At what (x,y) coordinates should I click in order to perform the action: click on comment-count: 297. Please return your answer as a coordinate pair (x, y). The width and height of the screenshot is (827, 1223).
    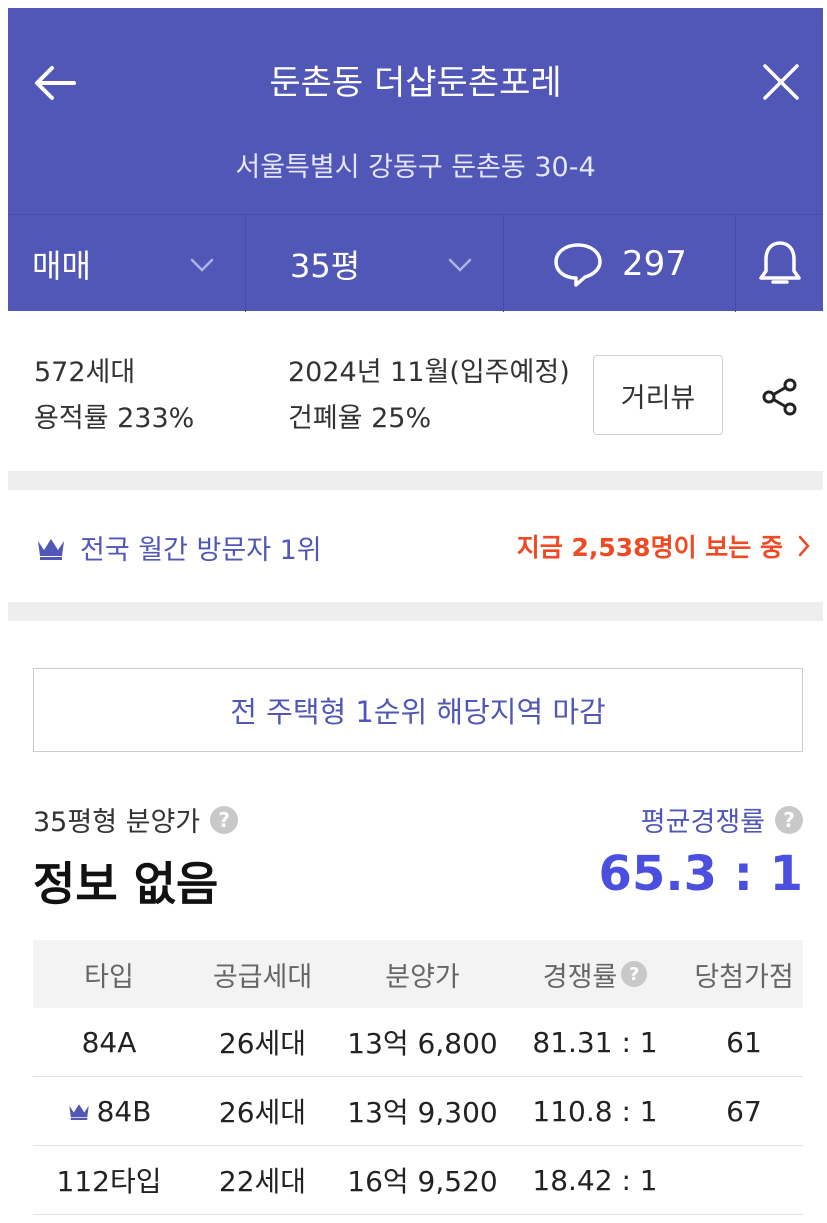
    Looking at the image, I should click on (654, 263).